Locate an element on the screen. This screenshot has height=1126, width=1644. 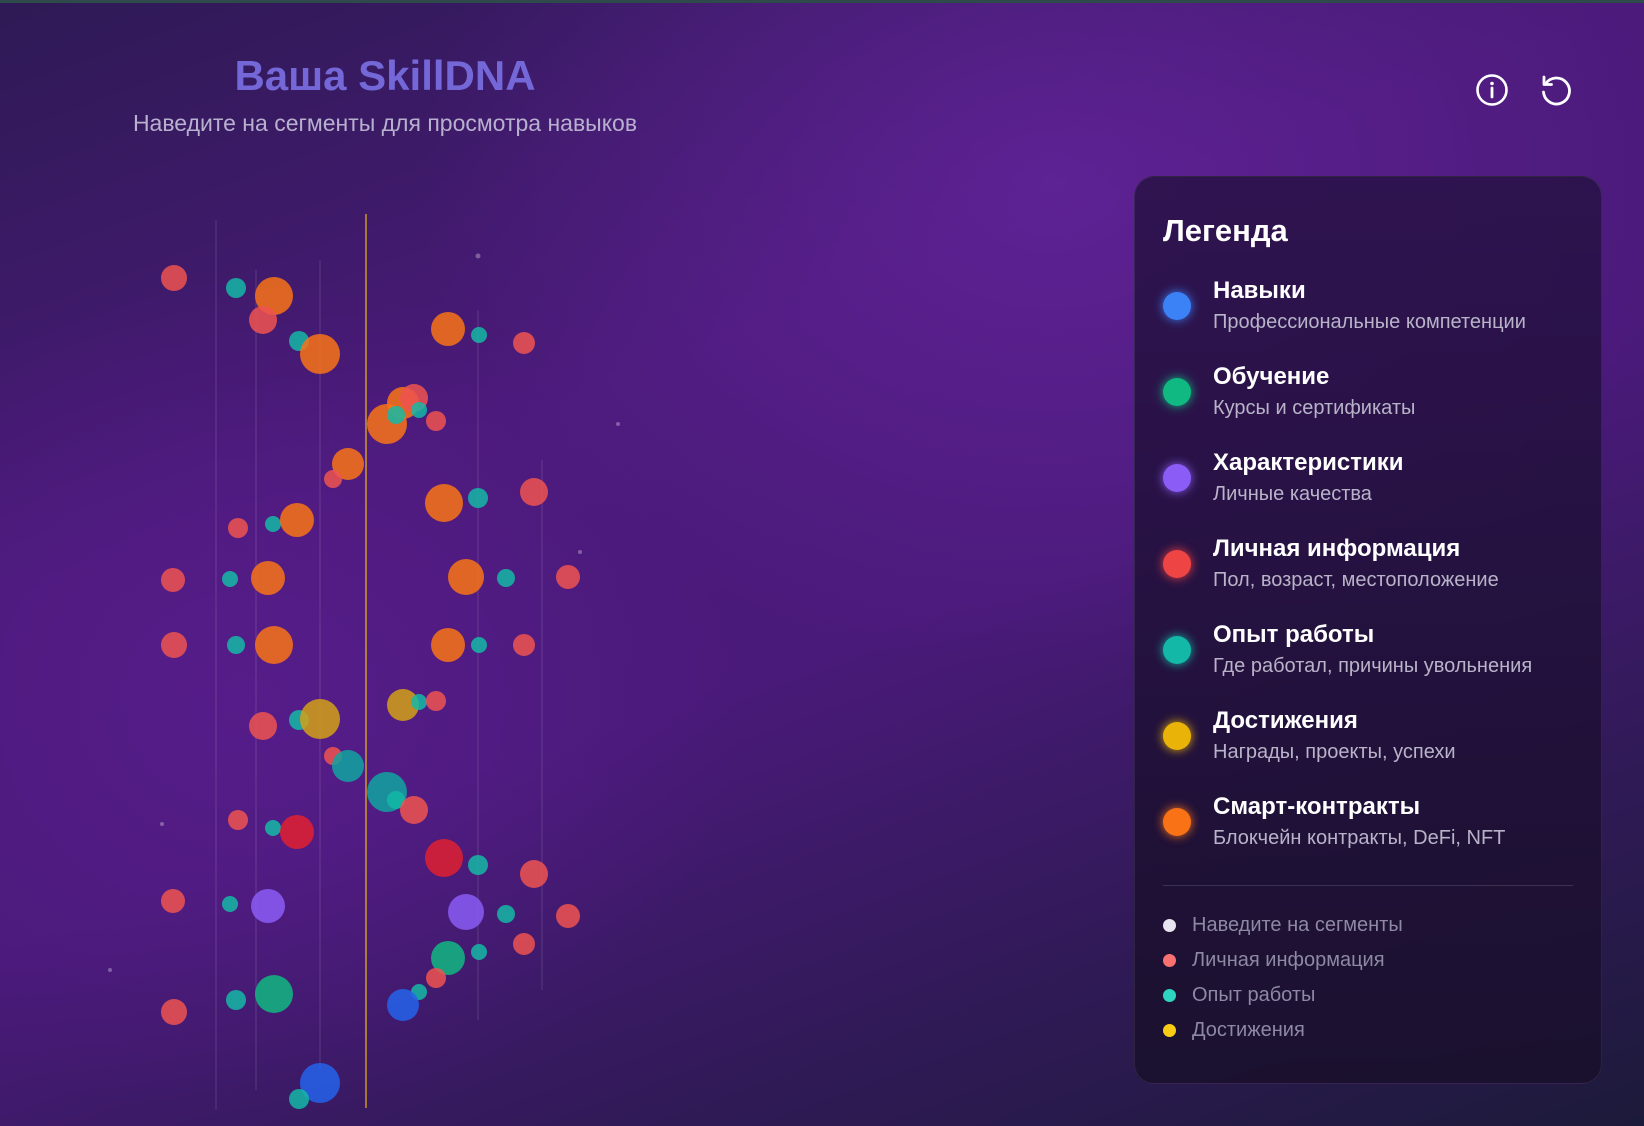
personal-dot-icon is located at coordinates (1177, 564).